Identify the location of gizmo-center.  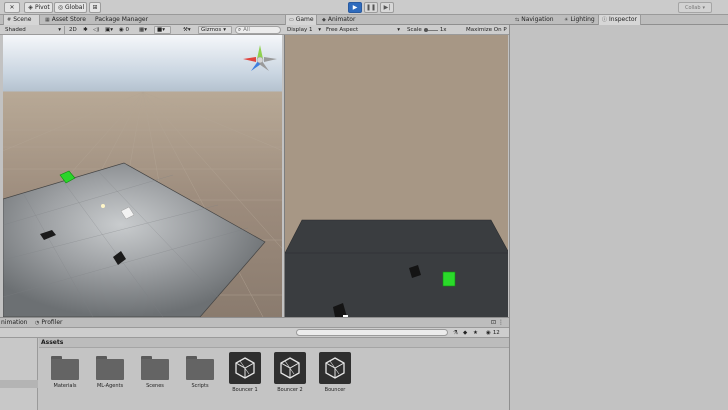
(260, 60).